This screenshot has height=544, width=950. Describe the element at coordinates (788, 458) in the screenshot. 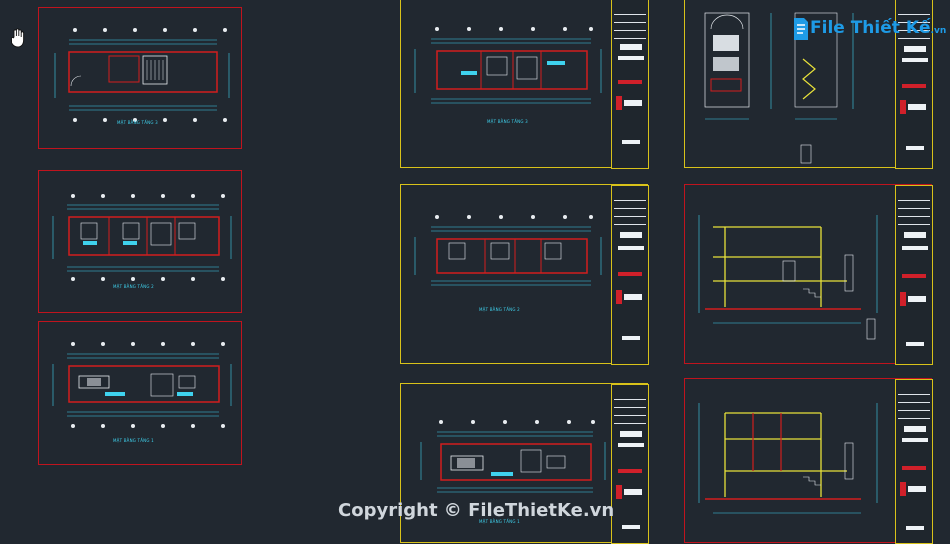

I see `section-drawing-b` at that location.